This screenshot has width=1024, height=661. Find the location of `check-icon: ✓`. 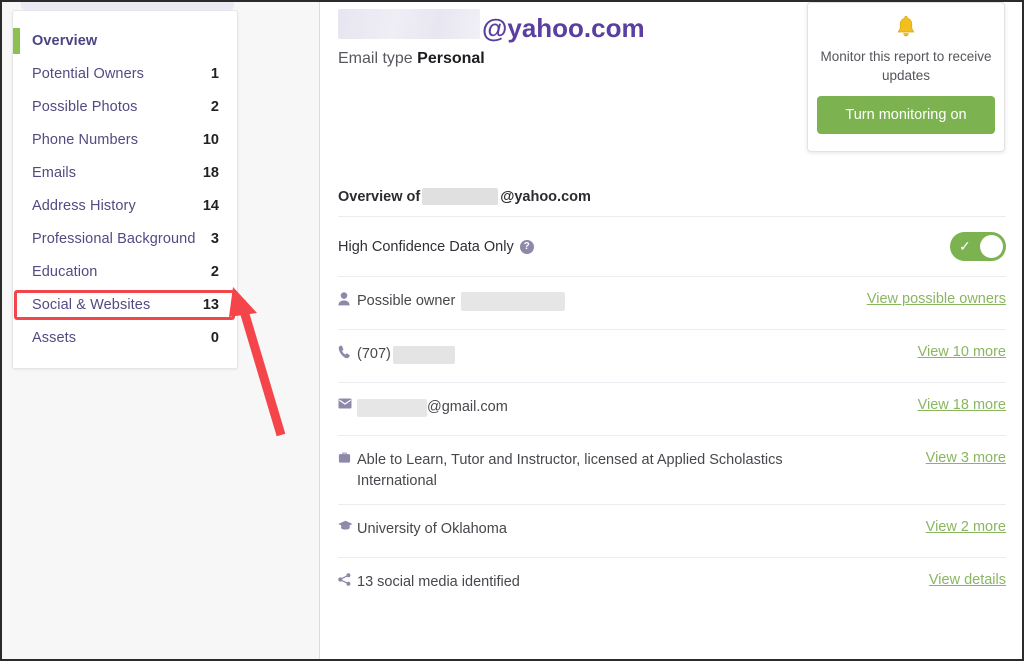

check-icon: ✓ is located at coordinates (965, 246).